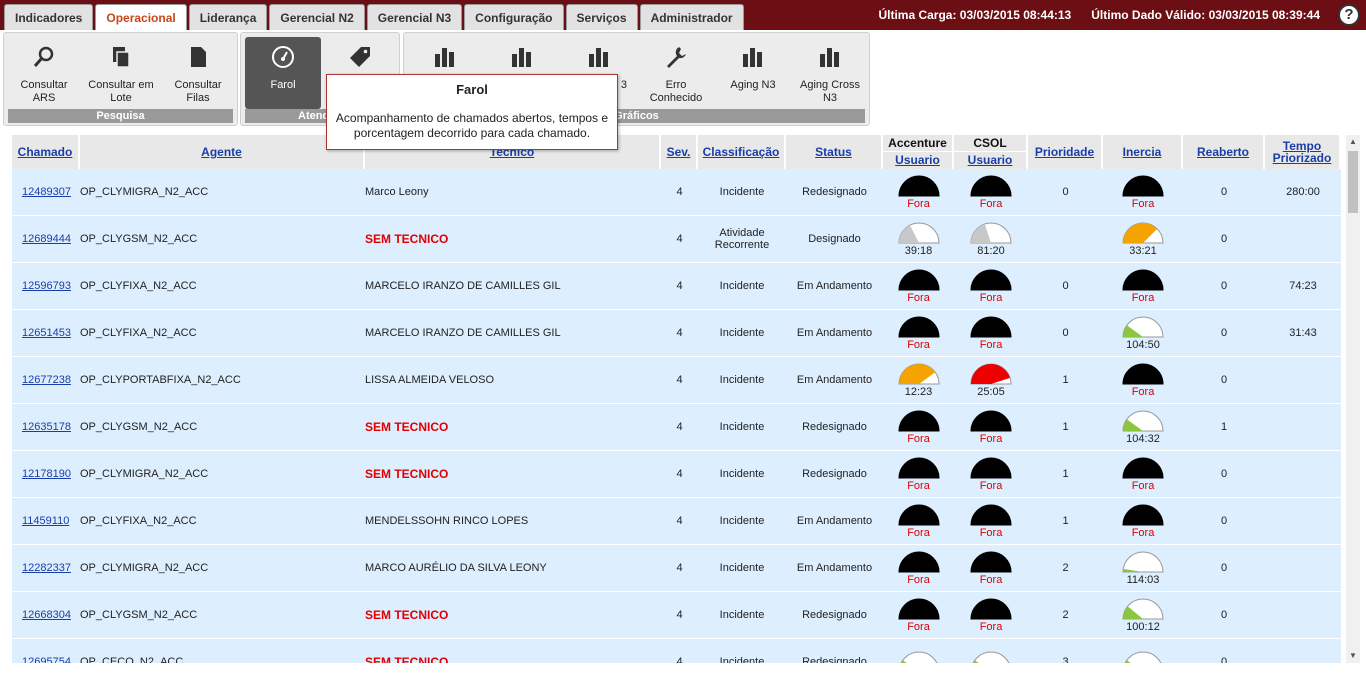 Image resolution: width=1366 pixels, height=677 pixels. I want to click on chamado-link: 11459110, so click(45, 521).